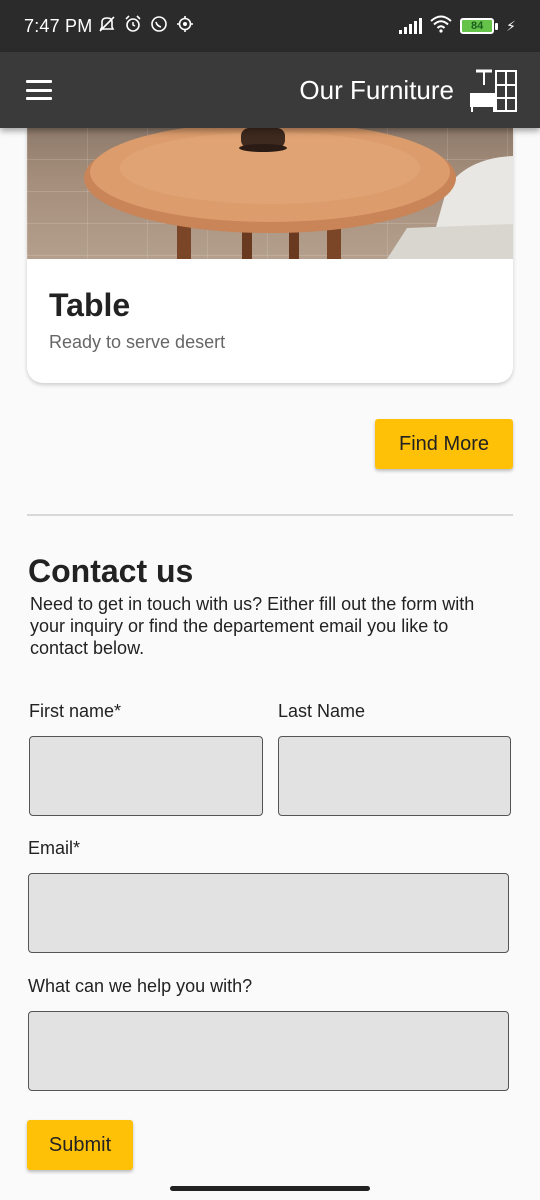 Image resolution: width=540 pixels, height=1200 pixels. What do you see at coordinates (268, 1051) in the screenshot?
I see `help-input` at bounding box center [268, 1051].